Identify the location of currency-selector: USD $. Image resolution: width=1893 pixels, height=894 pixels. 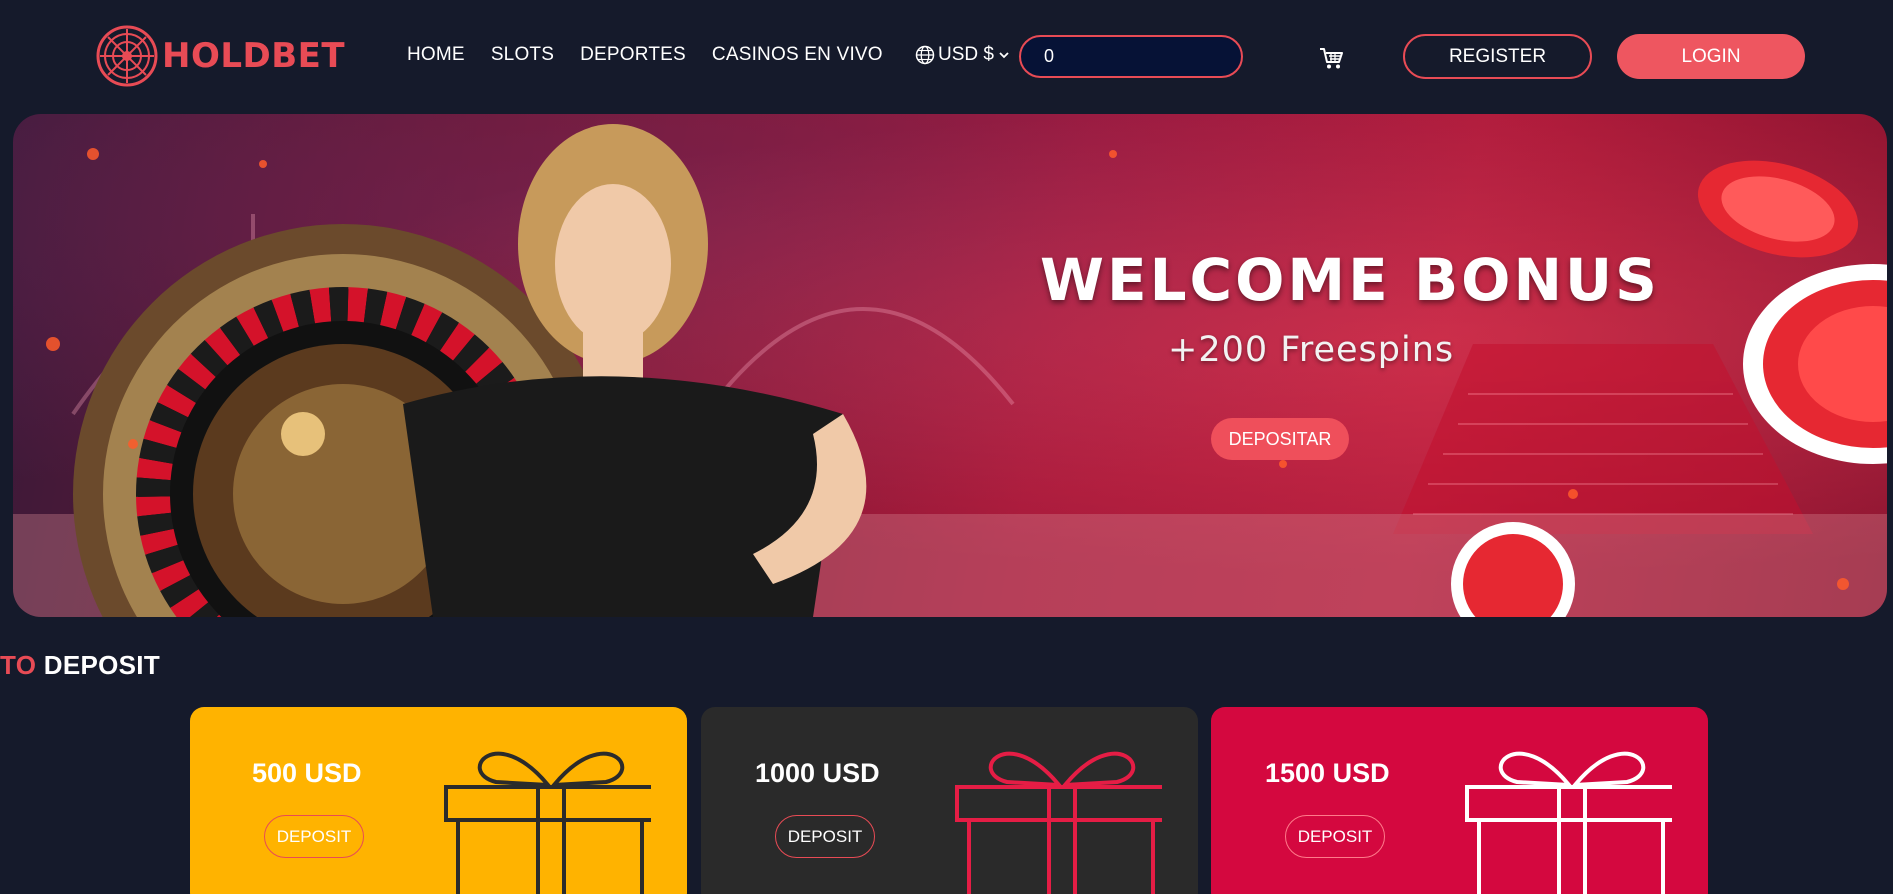
(964, 55).